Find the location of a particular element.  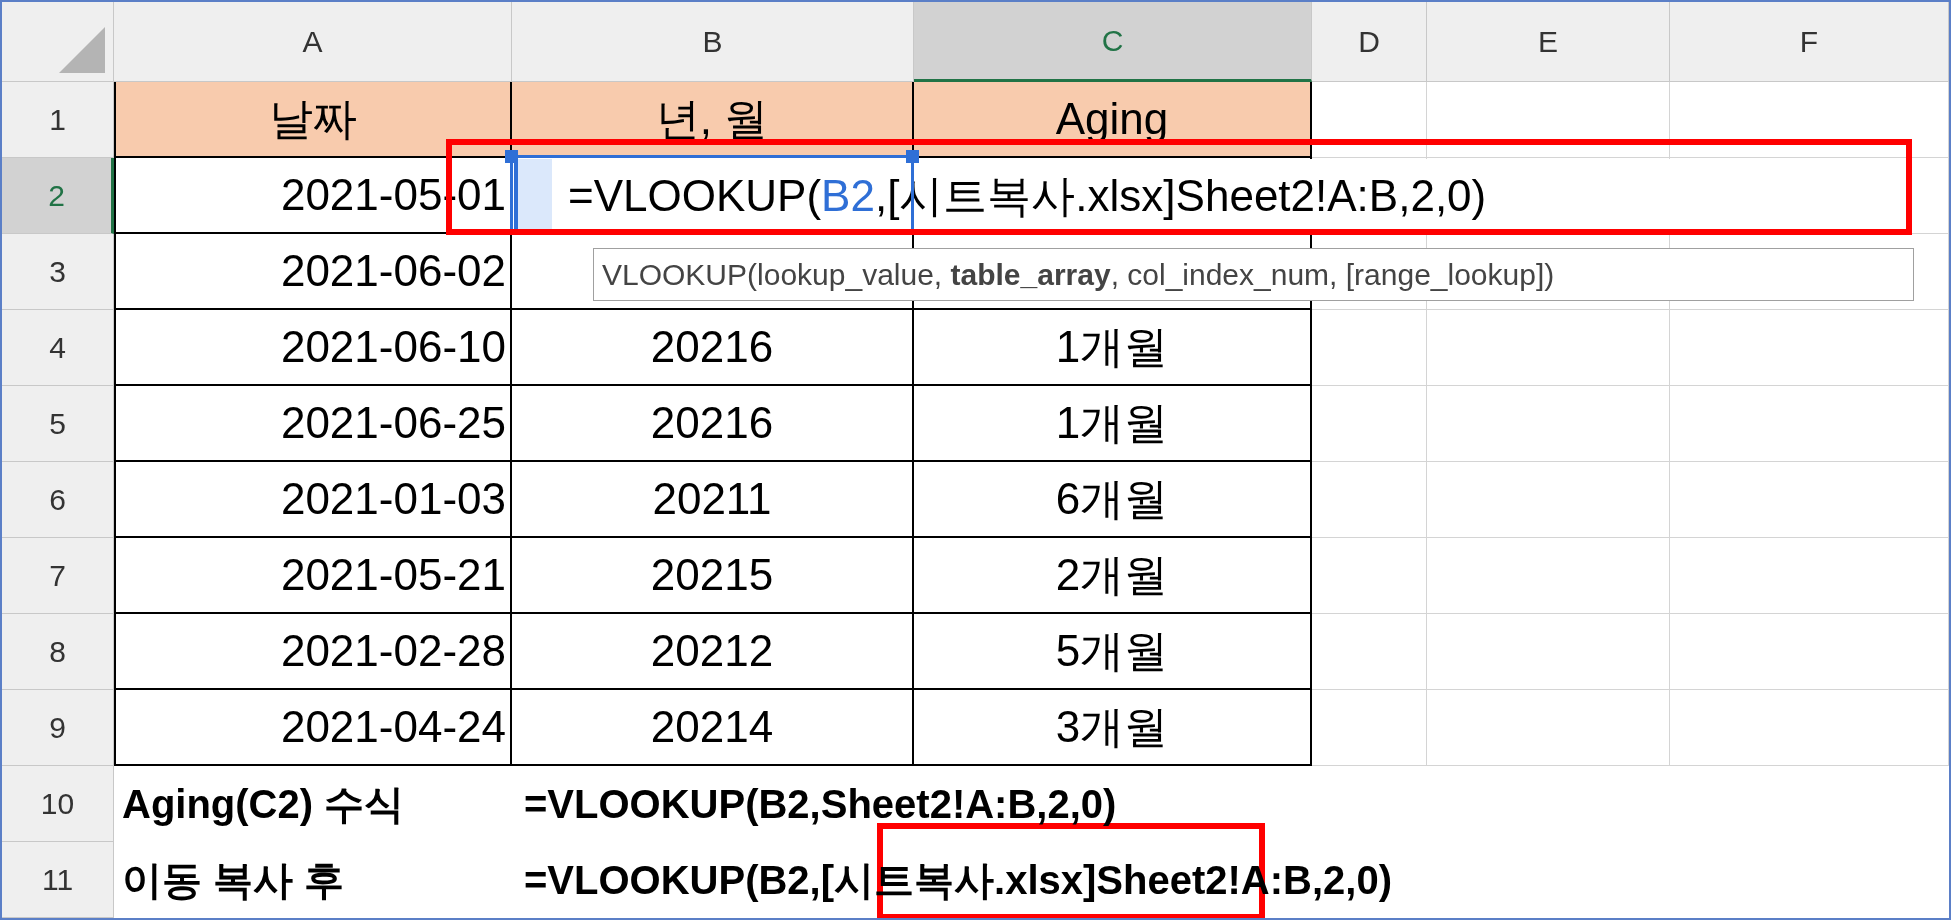

column-title: 날짜 is located at coordinates (313, 119).